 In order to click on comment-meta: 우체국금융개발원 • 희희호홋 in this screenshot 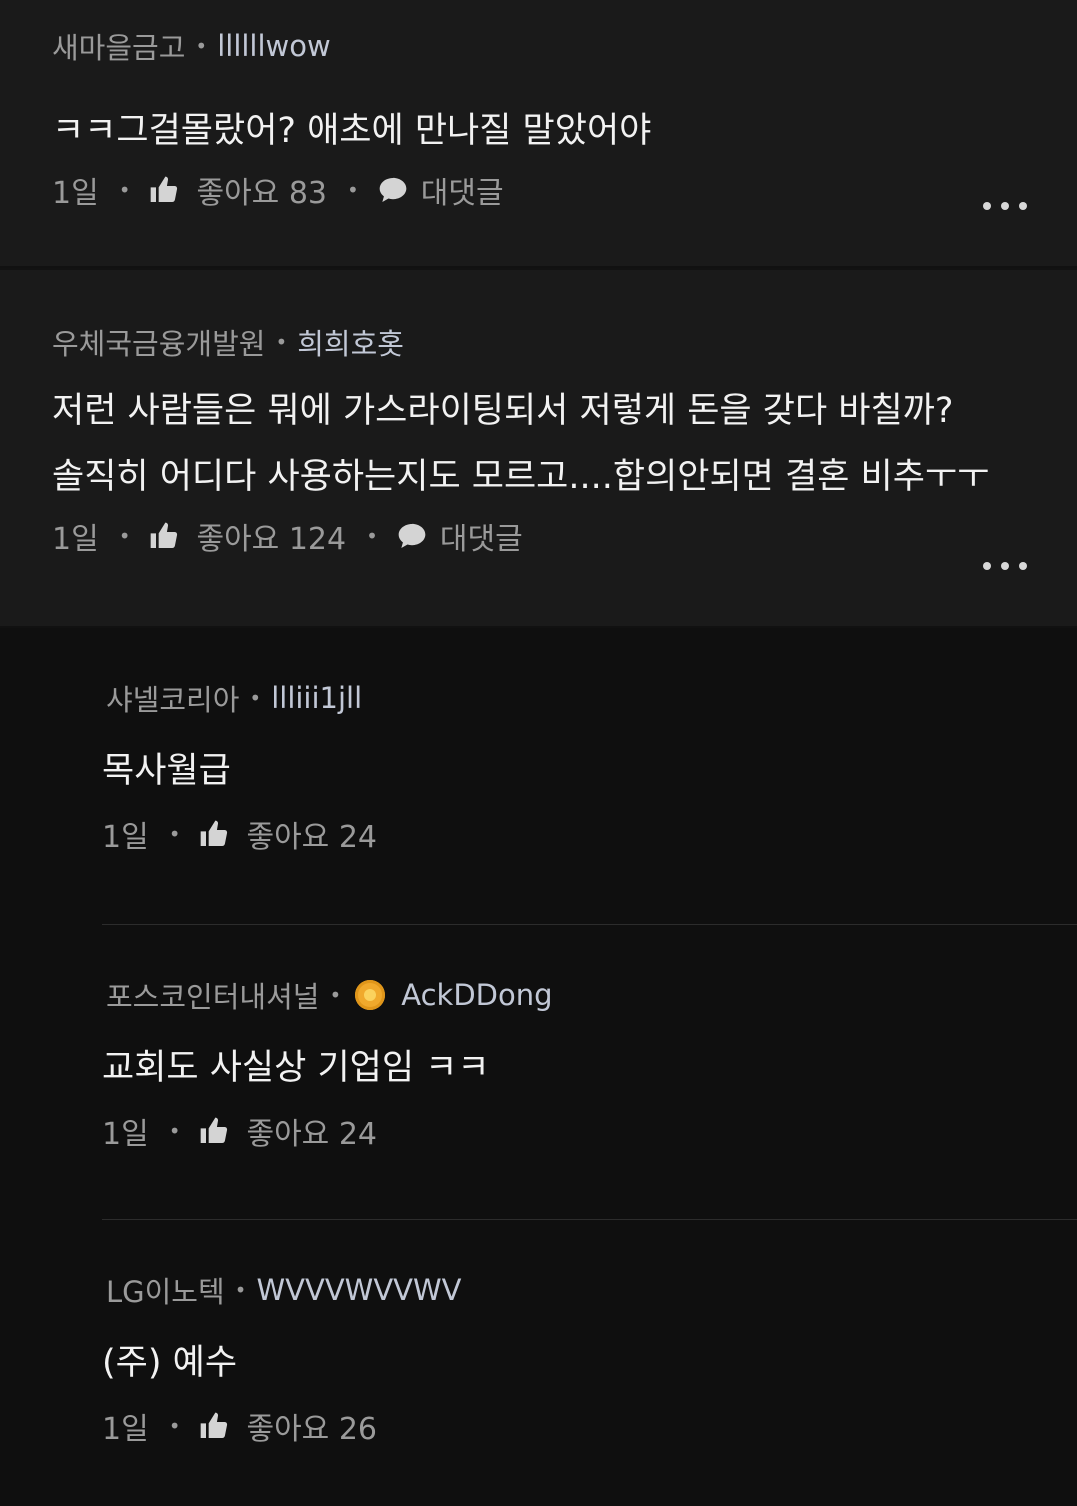, I will do `click(564, 342)`.